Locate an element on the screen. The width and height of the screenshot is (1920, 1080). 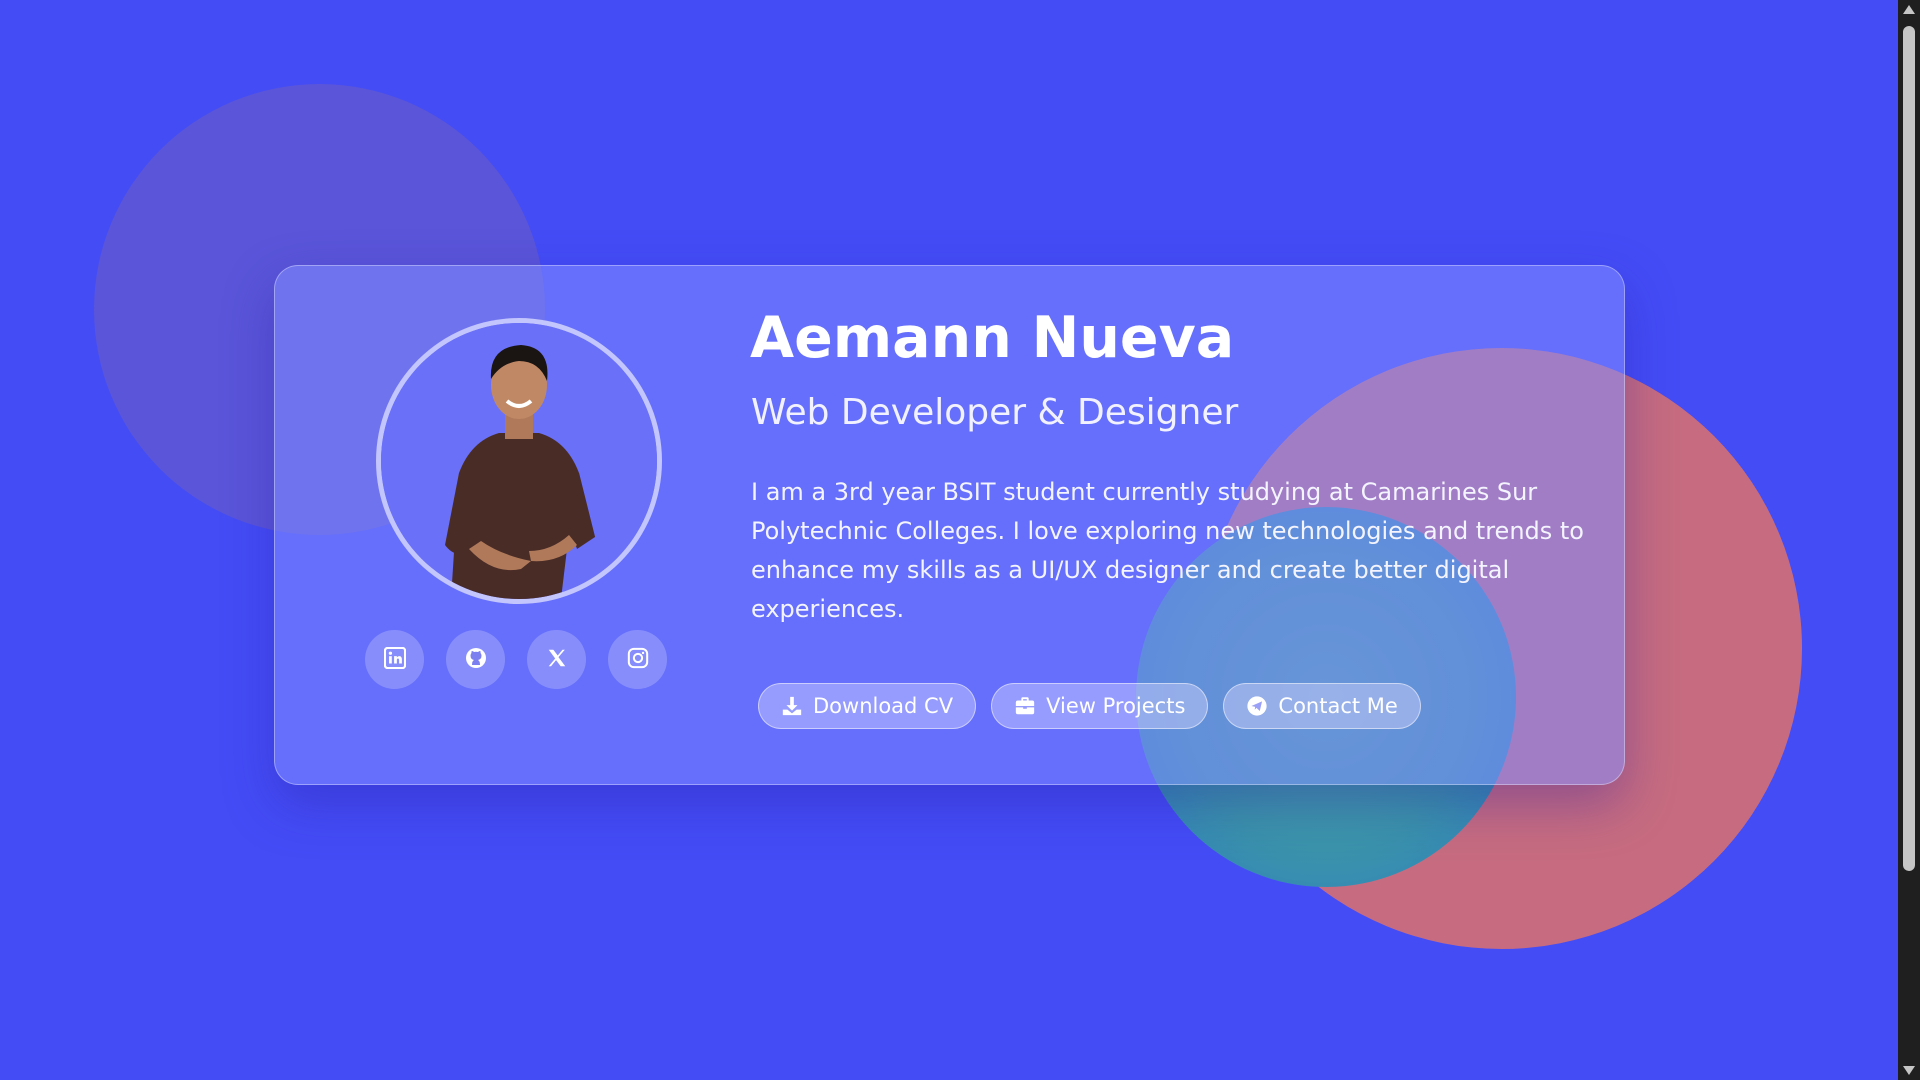
social-links is located at coordinates (516, 659).